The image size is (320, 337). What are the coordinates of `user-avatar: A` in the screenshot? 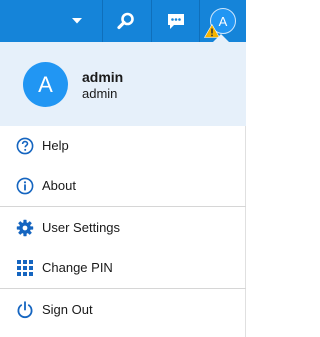 It's located at (45, 84).